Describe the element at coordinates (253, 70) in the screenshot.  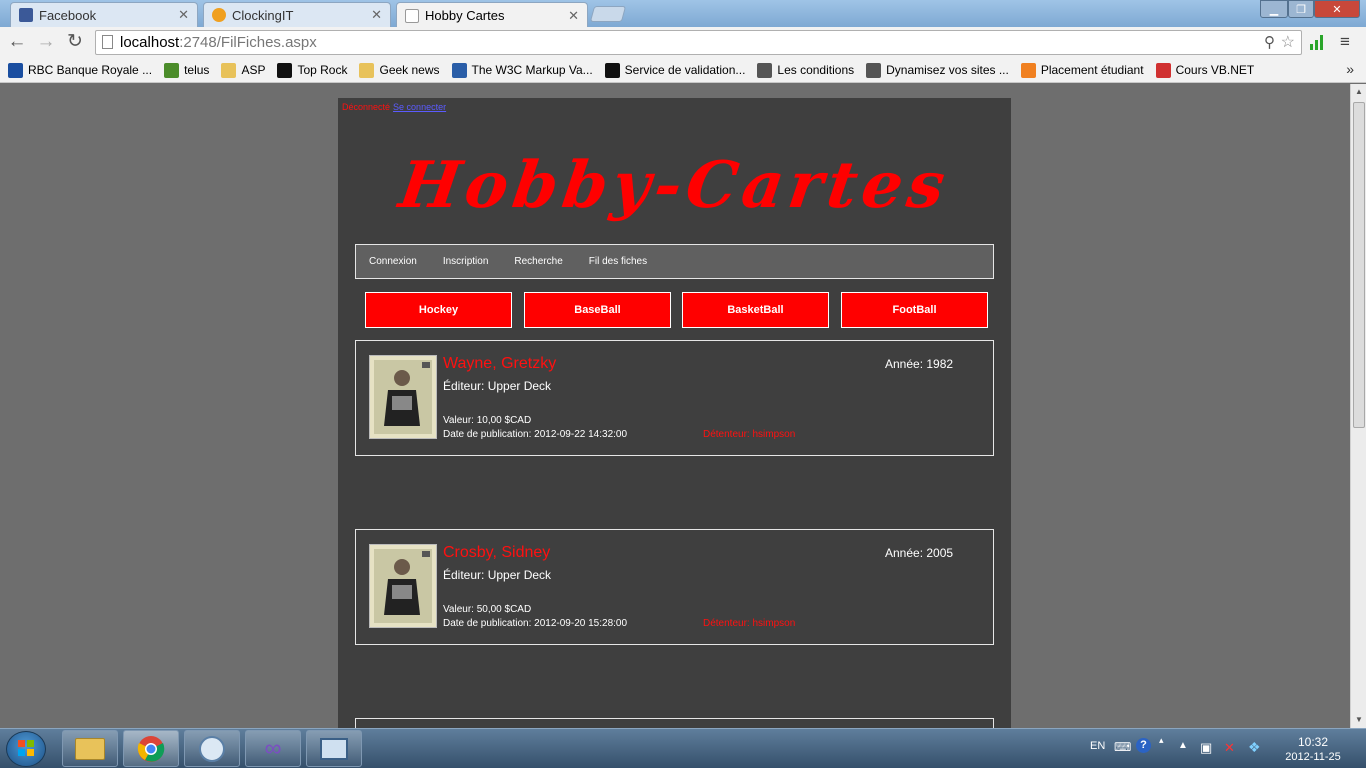
I see `bookmark-label: ASP` at that location.